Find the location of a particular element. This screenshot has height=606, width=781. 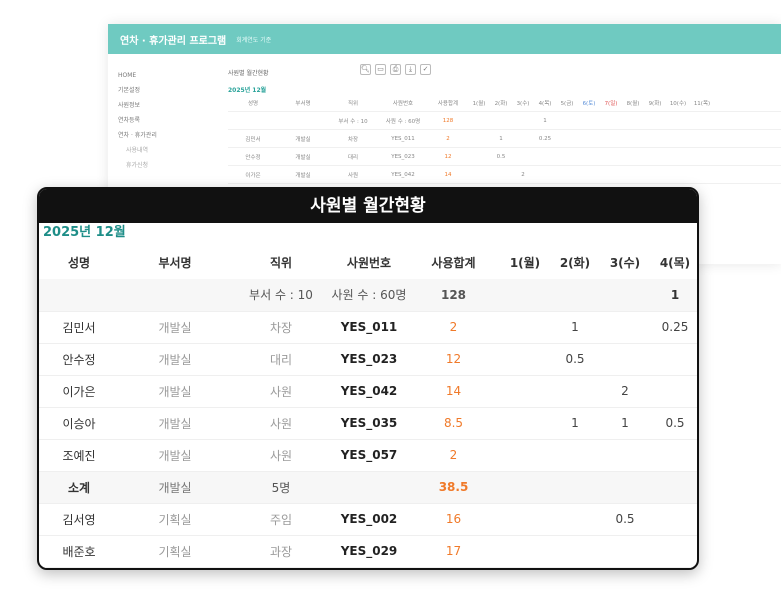

bg-col-d9: 9(화) is located at coordinates (655, 103).